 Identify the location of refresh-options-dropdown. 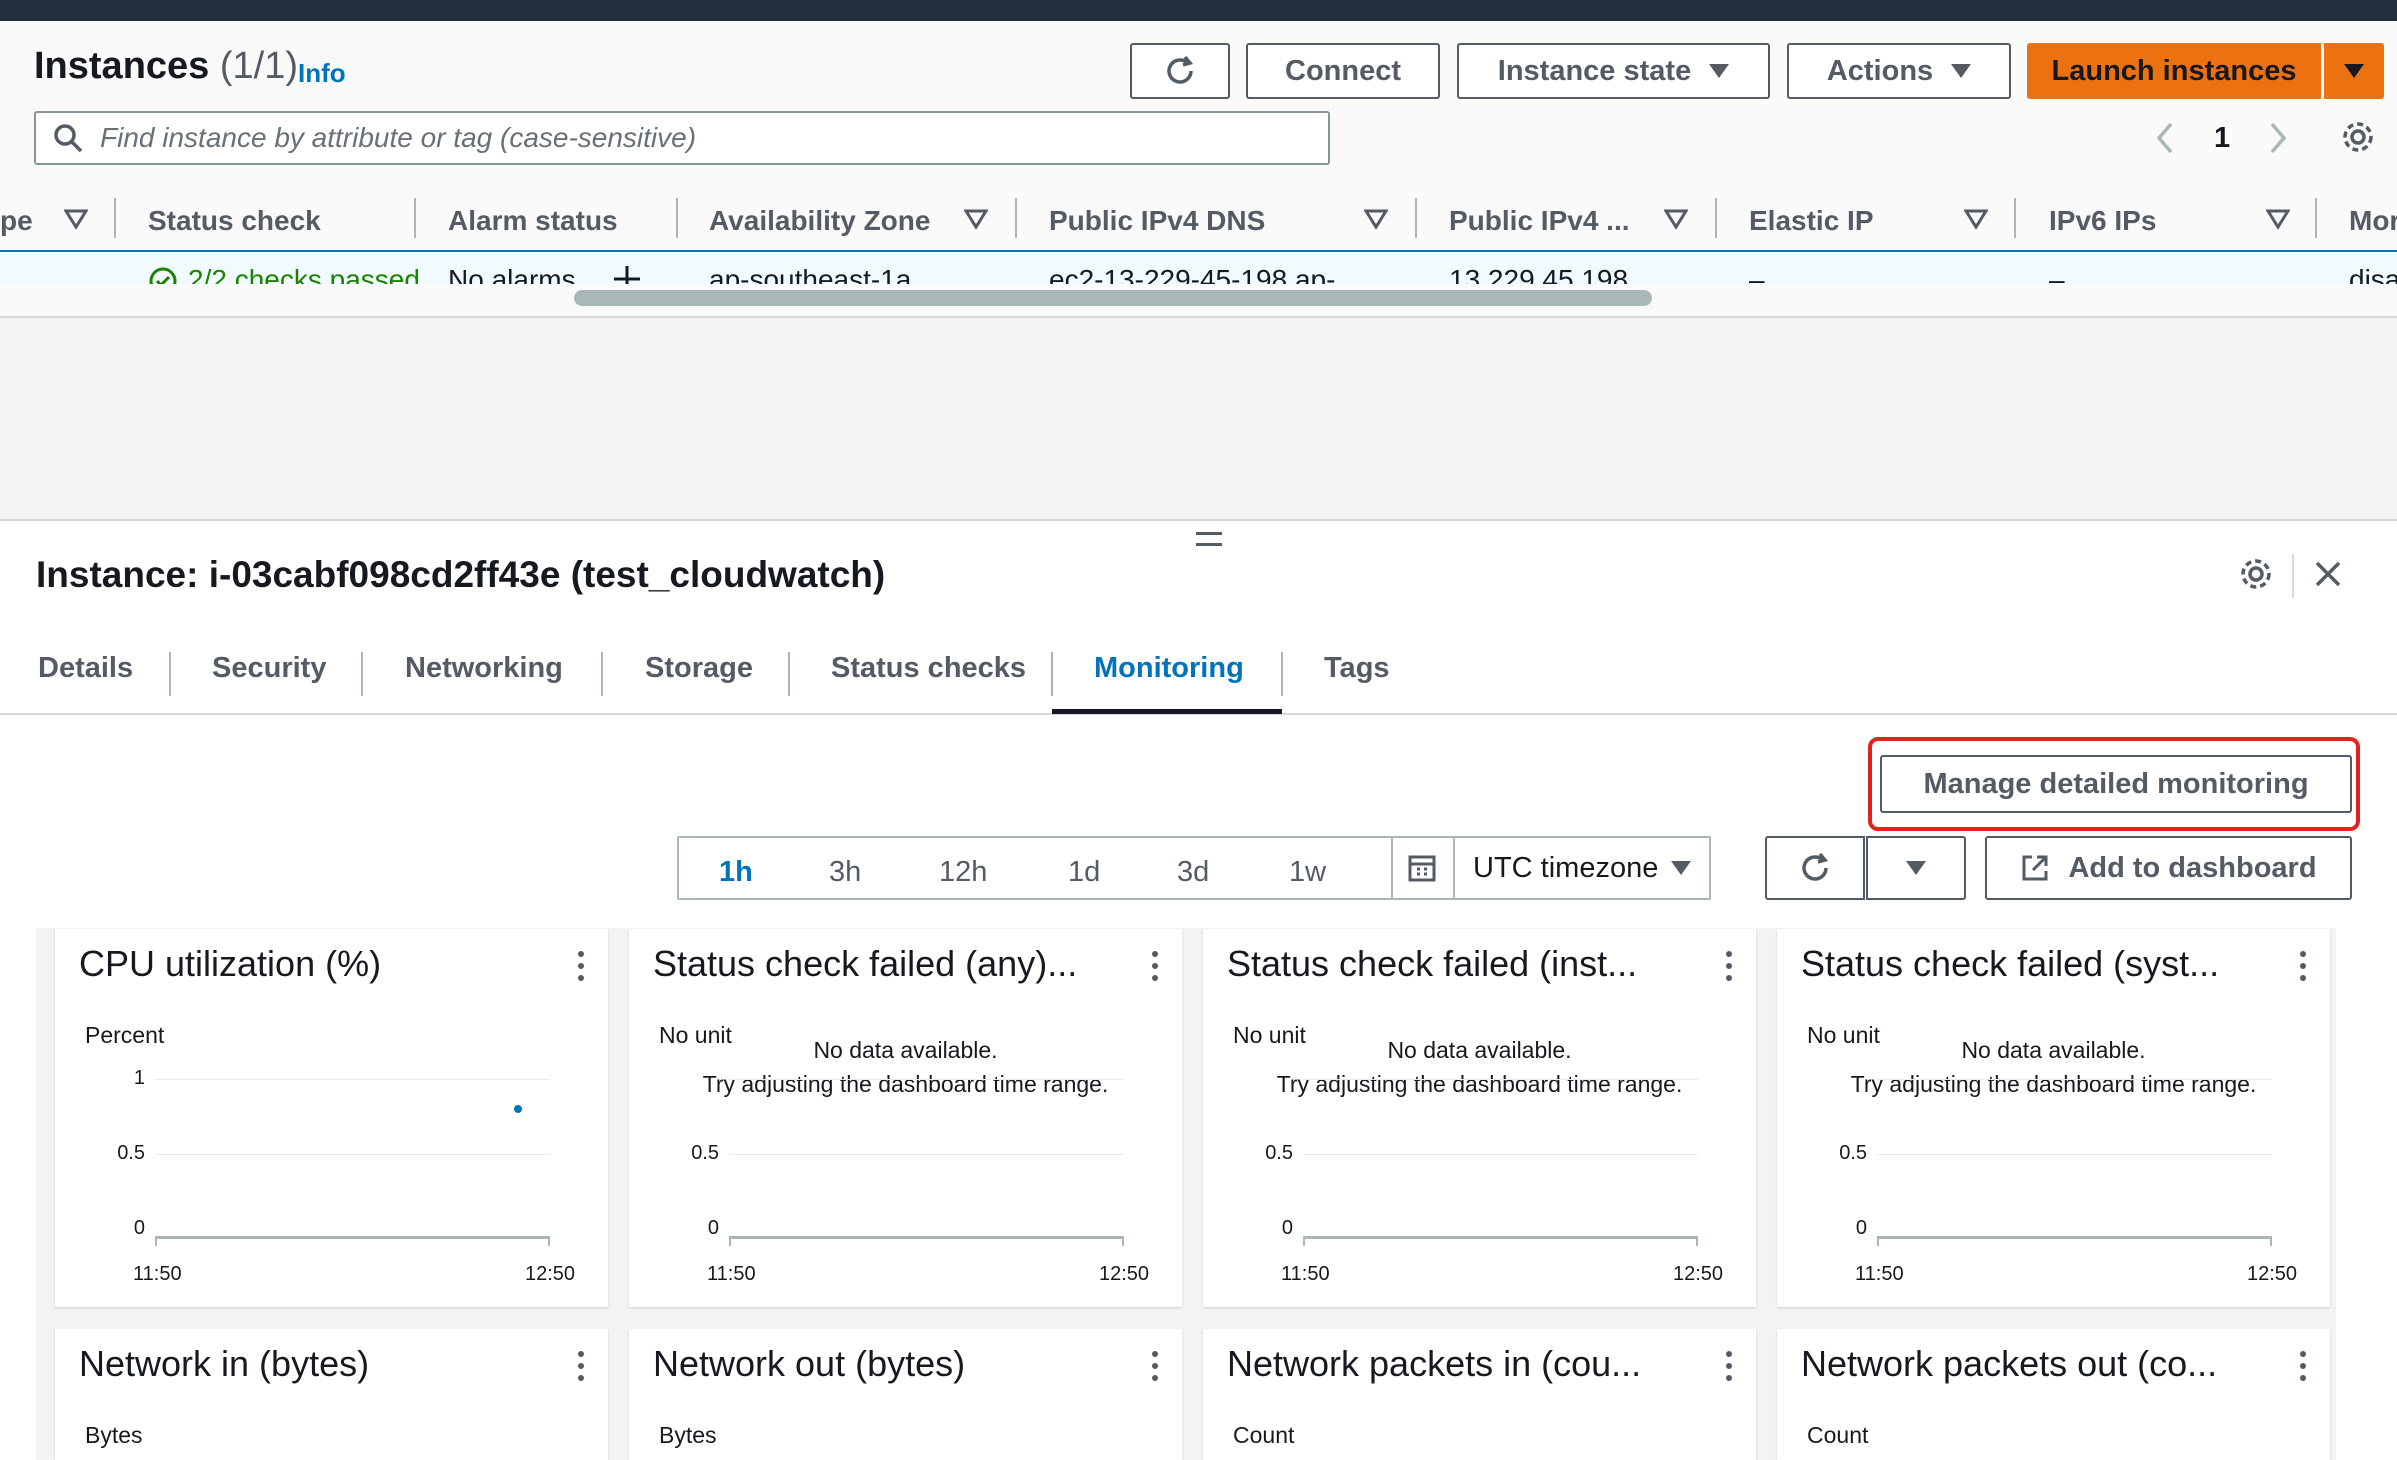
(1916, 868).